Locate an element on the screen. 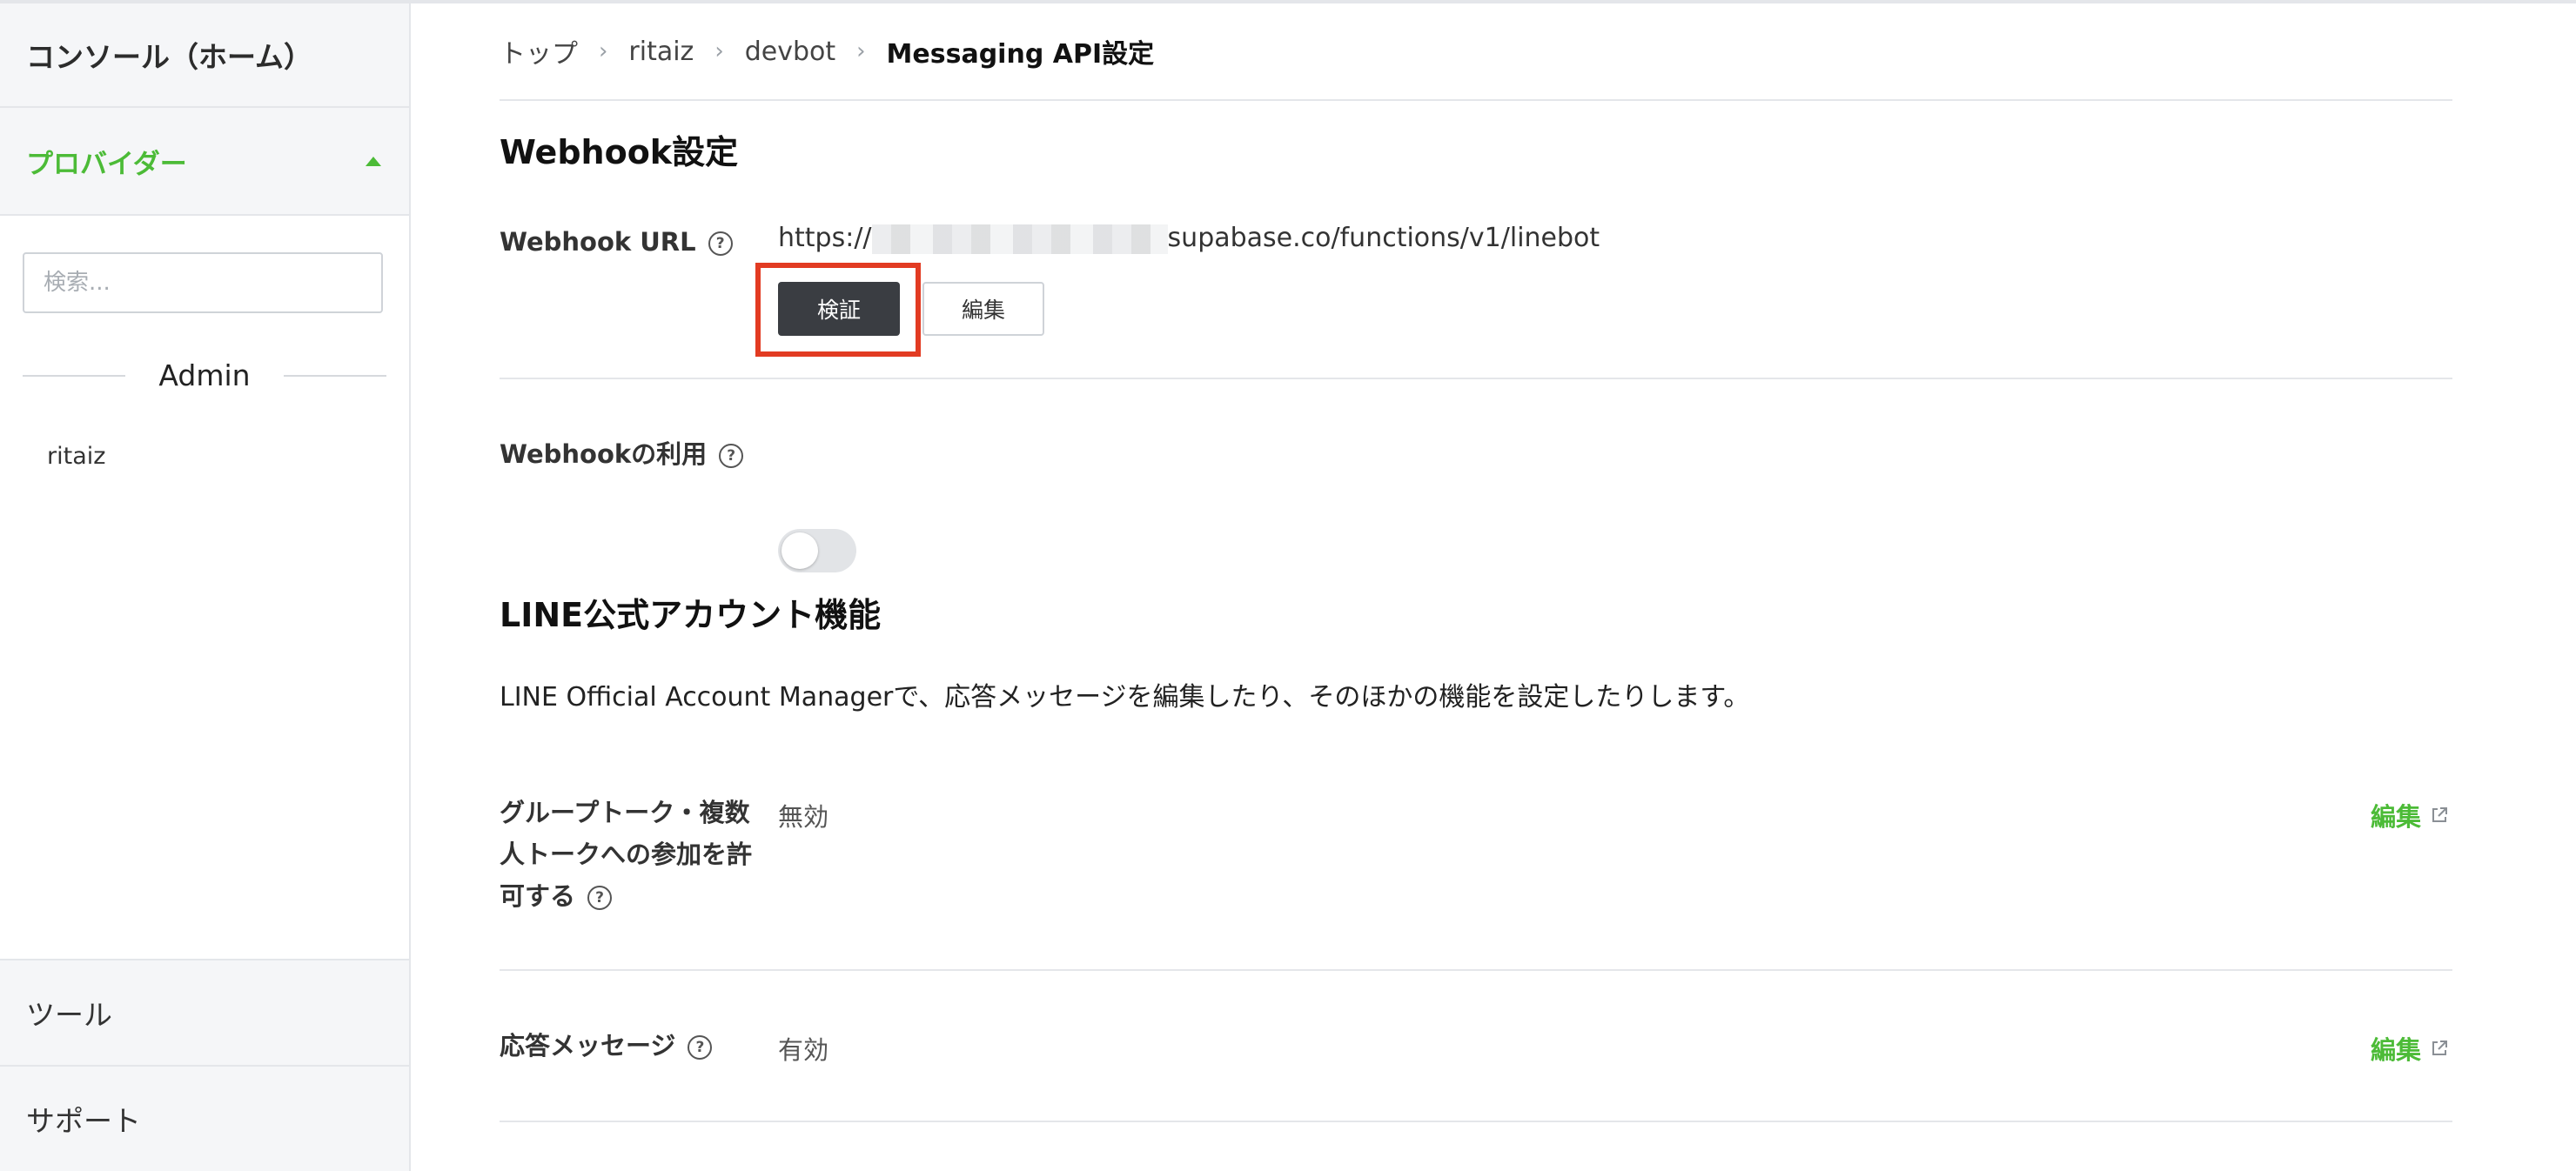 This screenshot has width=2576, height=1171. sidebar-support-label: サポート is located at coordinates (83, 1121).